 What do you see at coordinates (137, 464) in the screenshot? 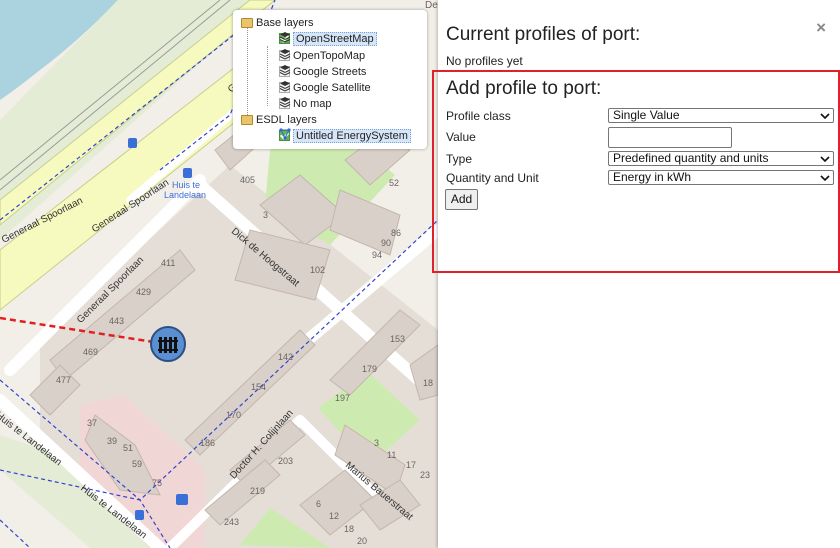
I see `house-number: 59` at bounding box center [137, 464].